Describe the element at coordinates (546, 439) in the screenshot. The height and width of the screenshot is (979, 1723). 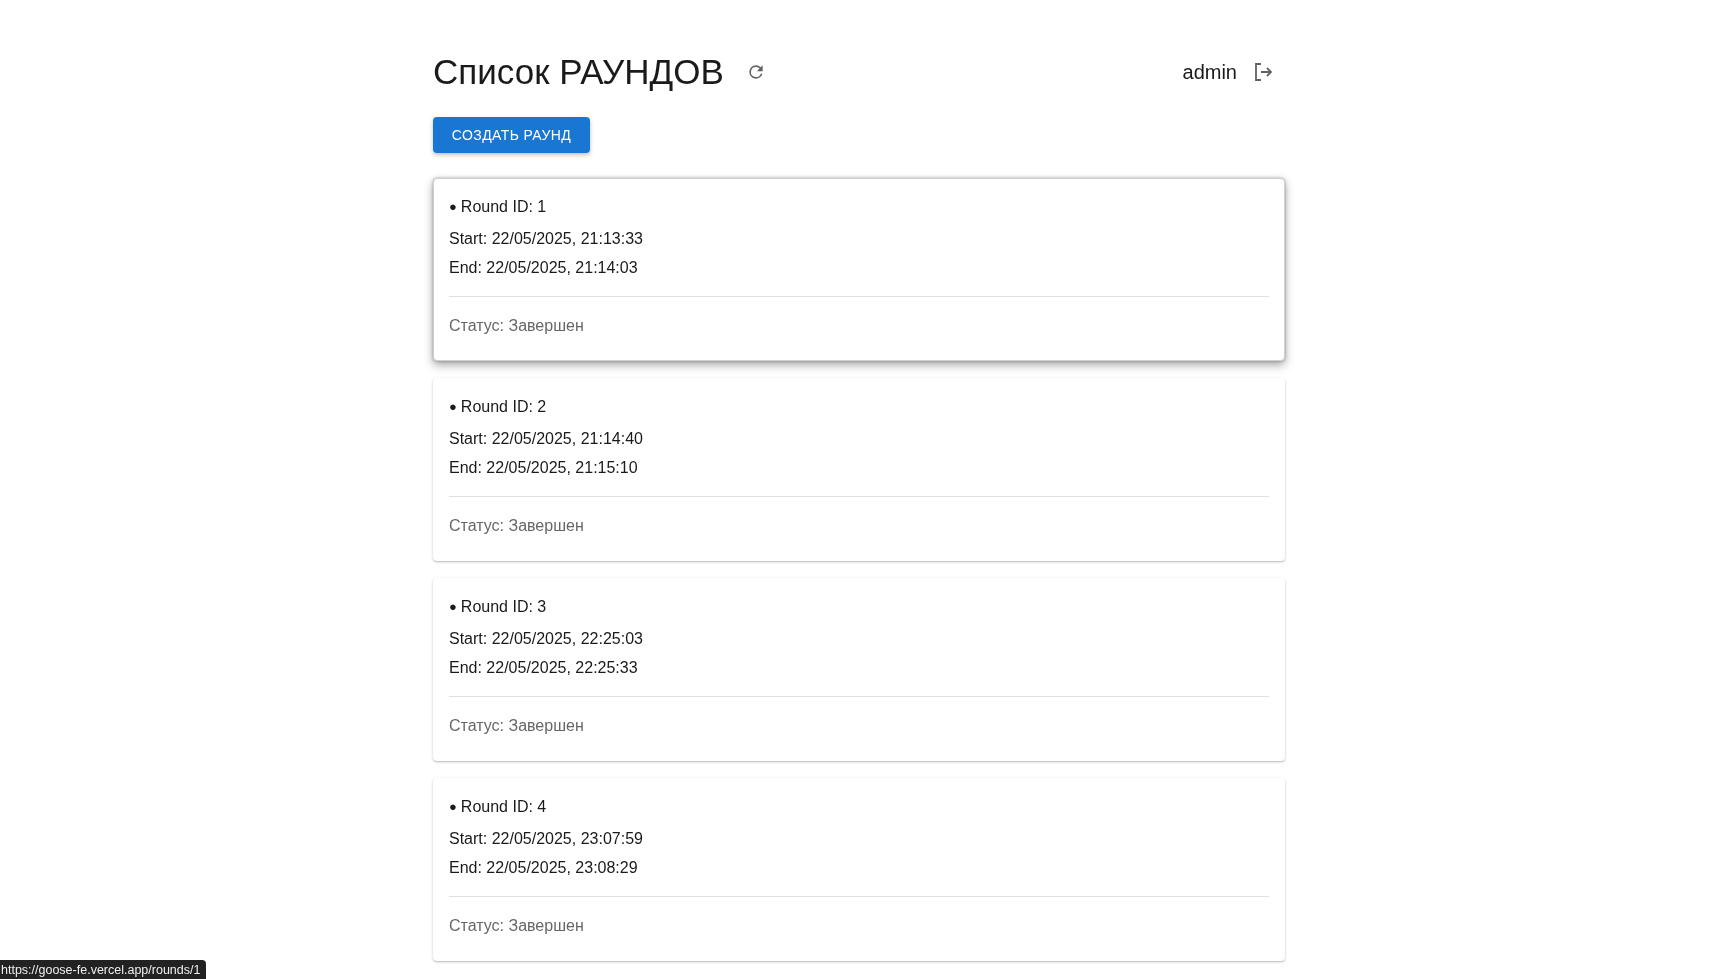
I see `start-time: Start: 22/05/2025, 21:14:40` at that location.